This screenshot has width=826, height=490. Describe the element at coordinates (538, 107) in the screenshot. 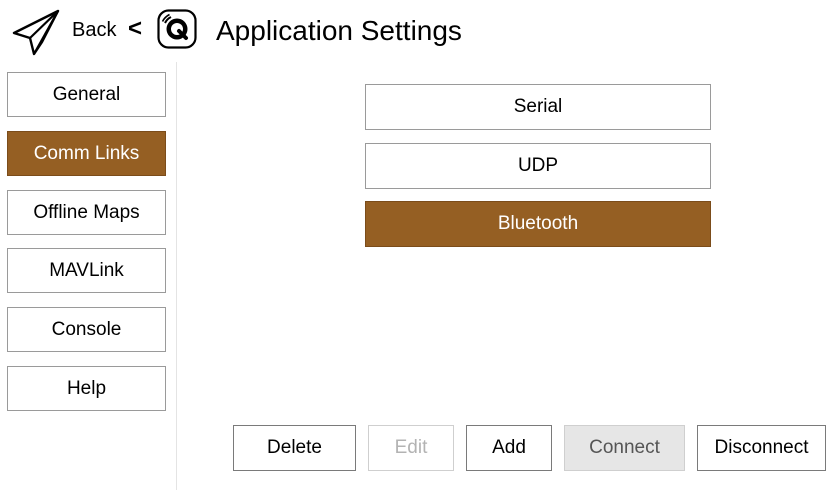

I see `link-item-serial: Serial` at that location.